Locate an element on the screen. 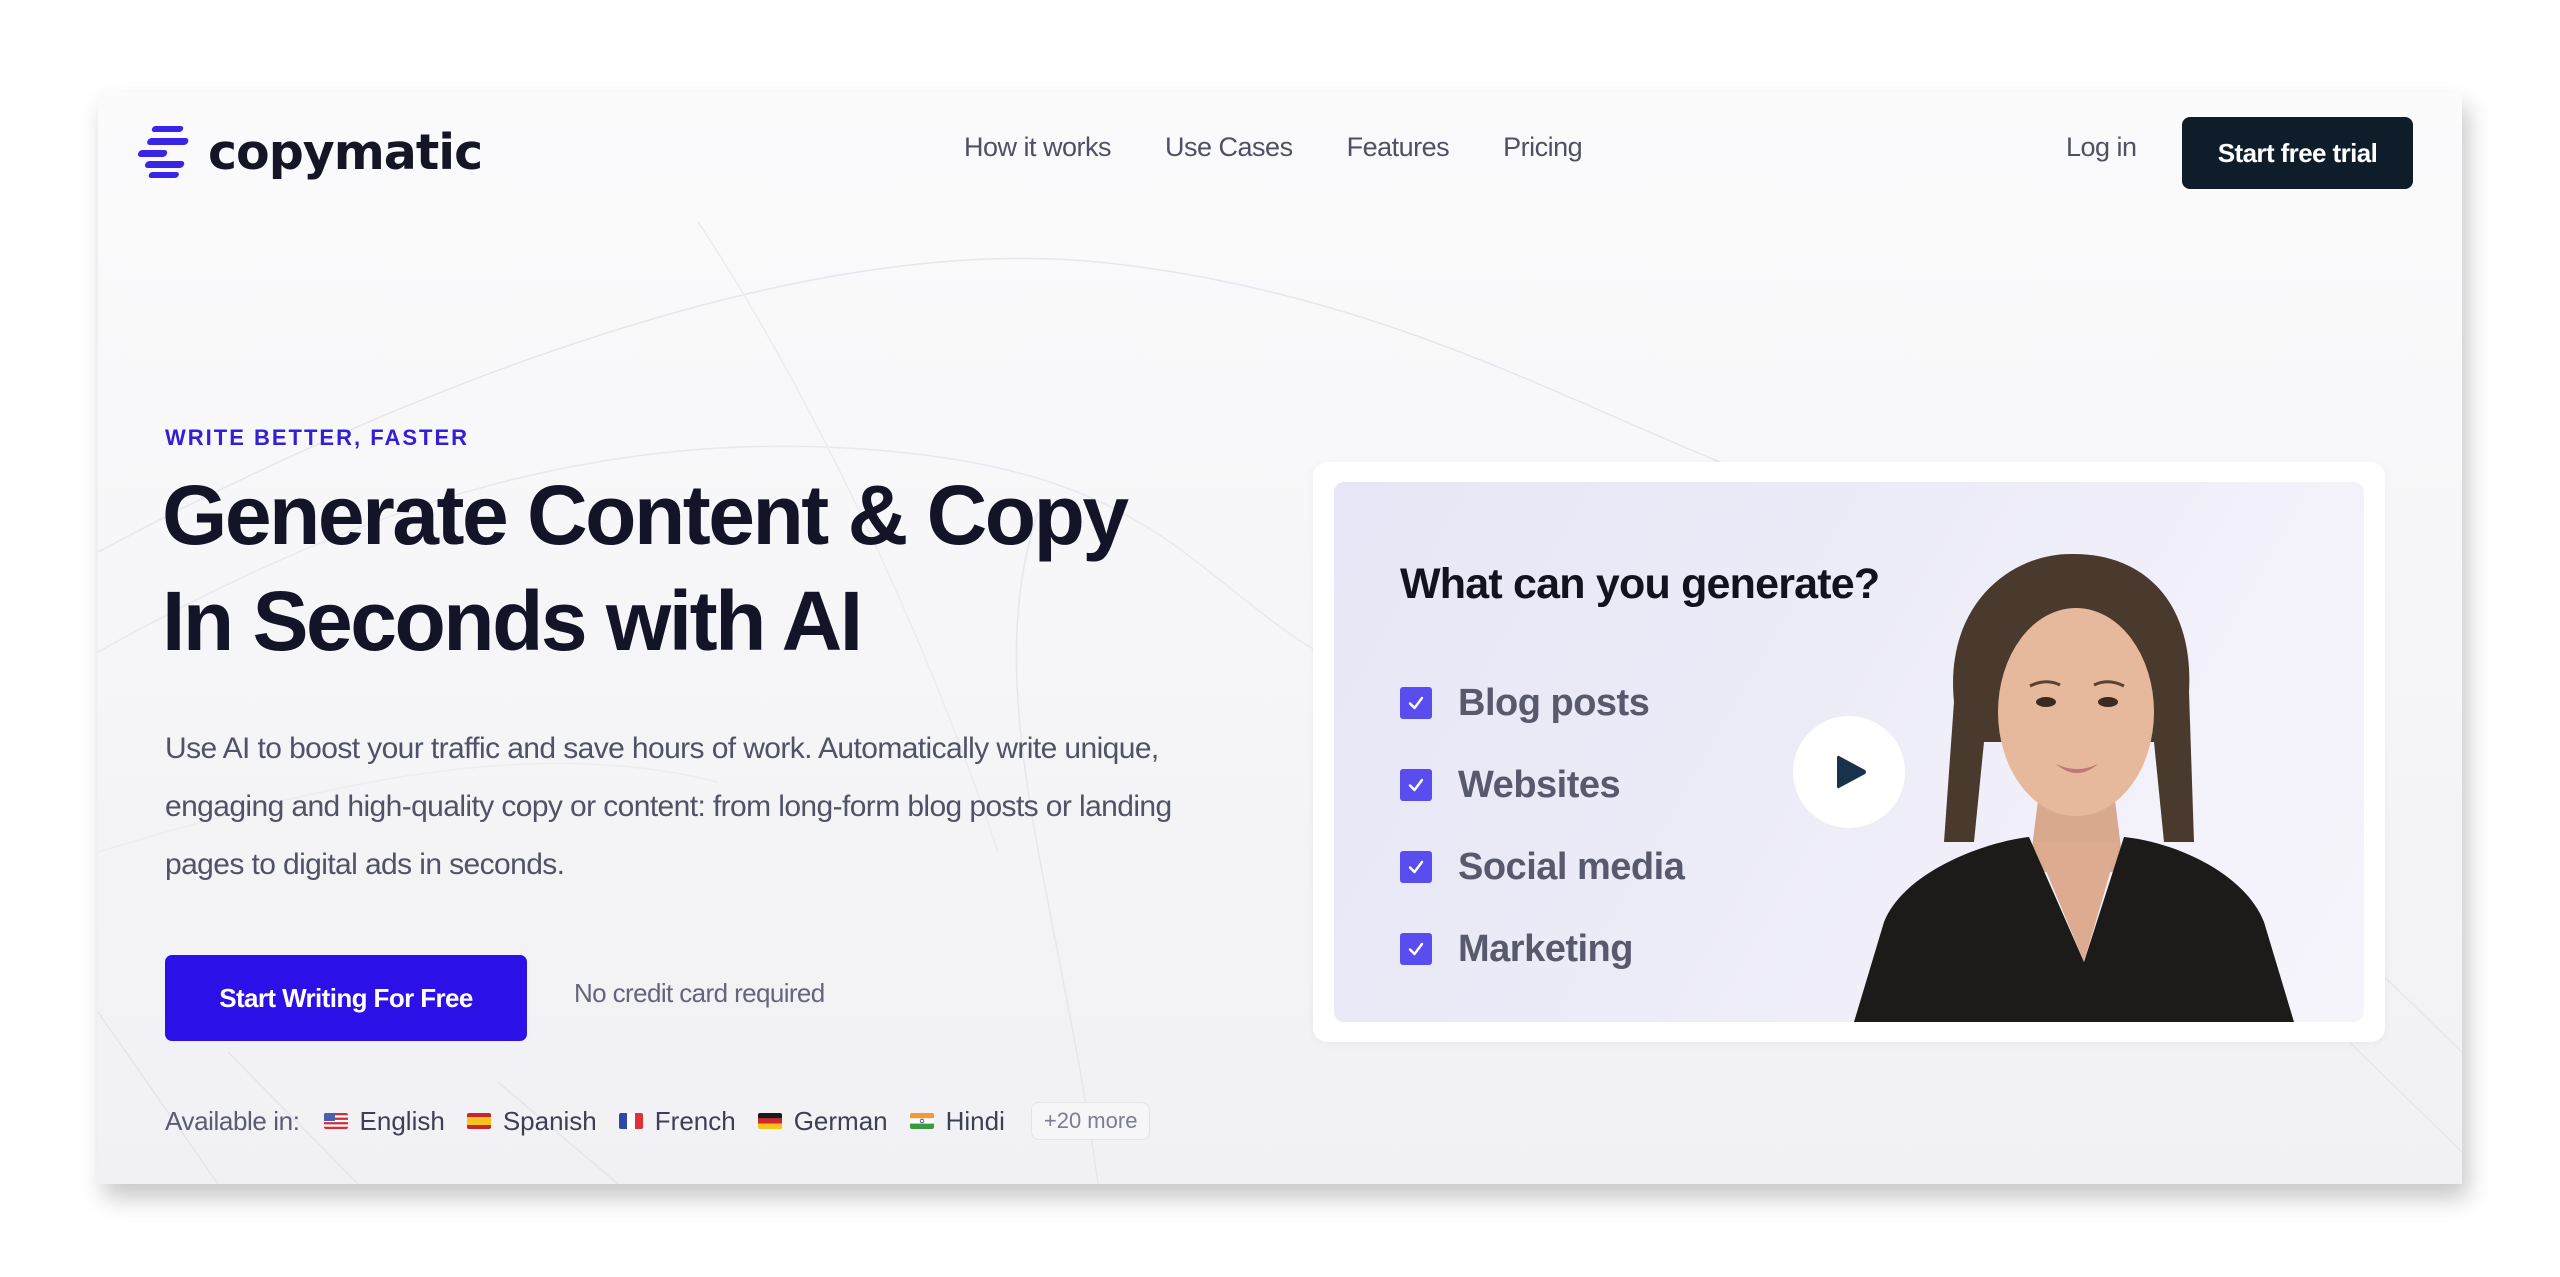 The height and width of the screenshot is (1277, 2560). video-list-label: Websites is located at coordinates (1539, 784).